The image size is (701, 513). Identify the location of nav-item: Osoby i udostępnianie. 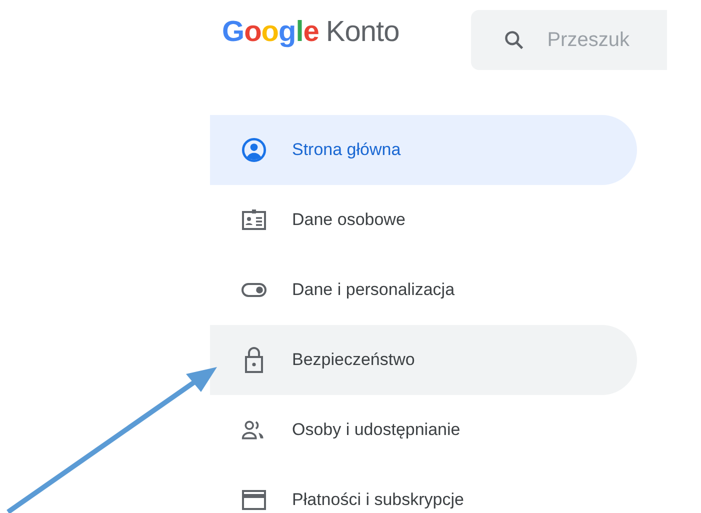
(423, 430).